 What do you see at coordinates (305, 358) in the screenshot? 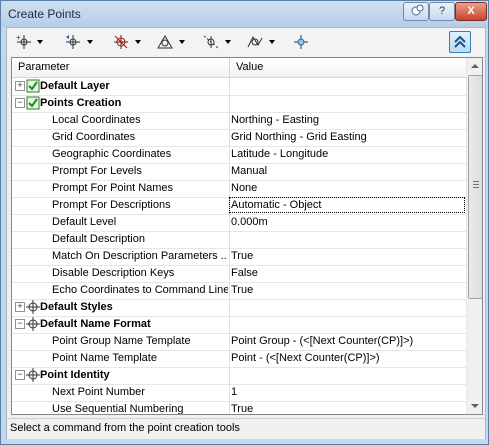
I see `value-cell: Point - (<[Next Counter(CP)]>)` at bounding box center [305, 358].